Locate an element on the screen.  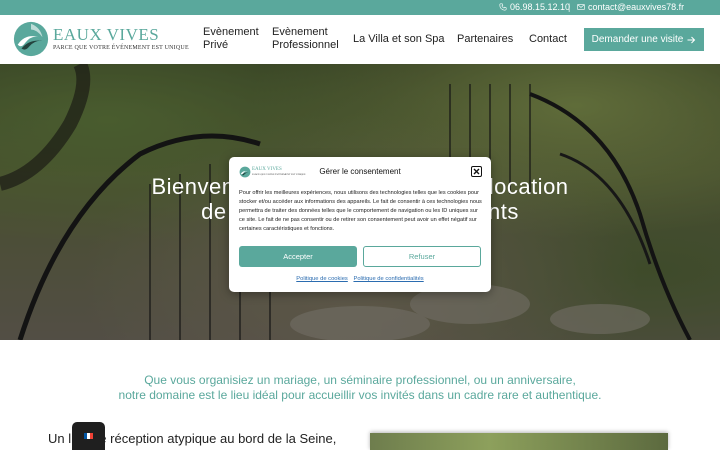
request-visit-button: Demander une visite is located at coordinates (644, 39).